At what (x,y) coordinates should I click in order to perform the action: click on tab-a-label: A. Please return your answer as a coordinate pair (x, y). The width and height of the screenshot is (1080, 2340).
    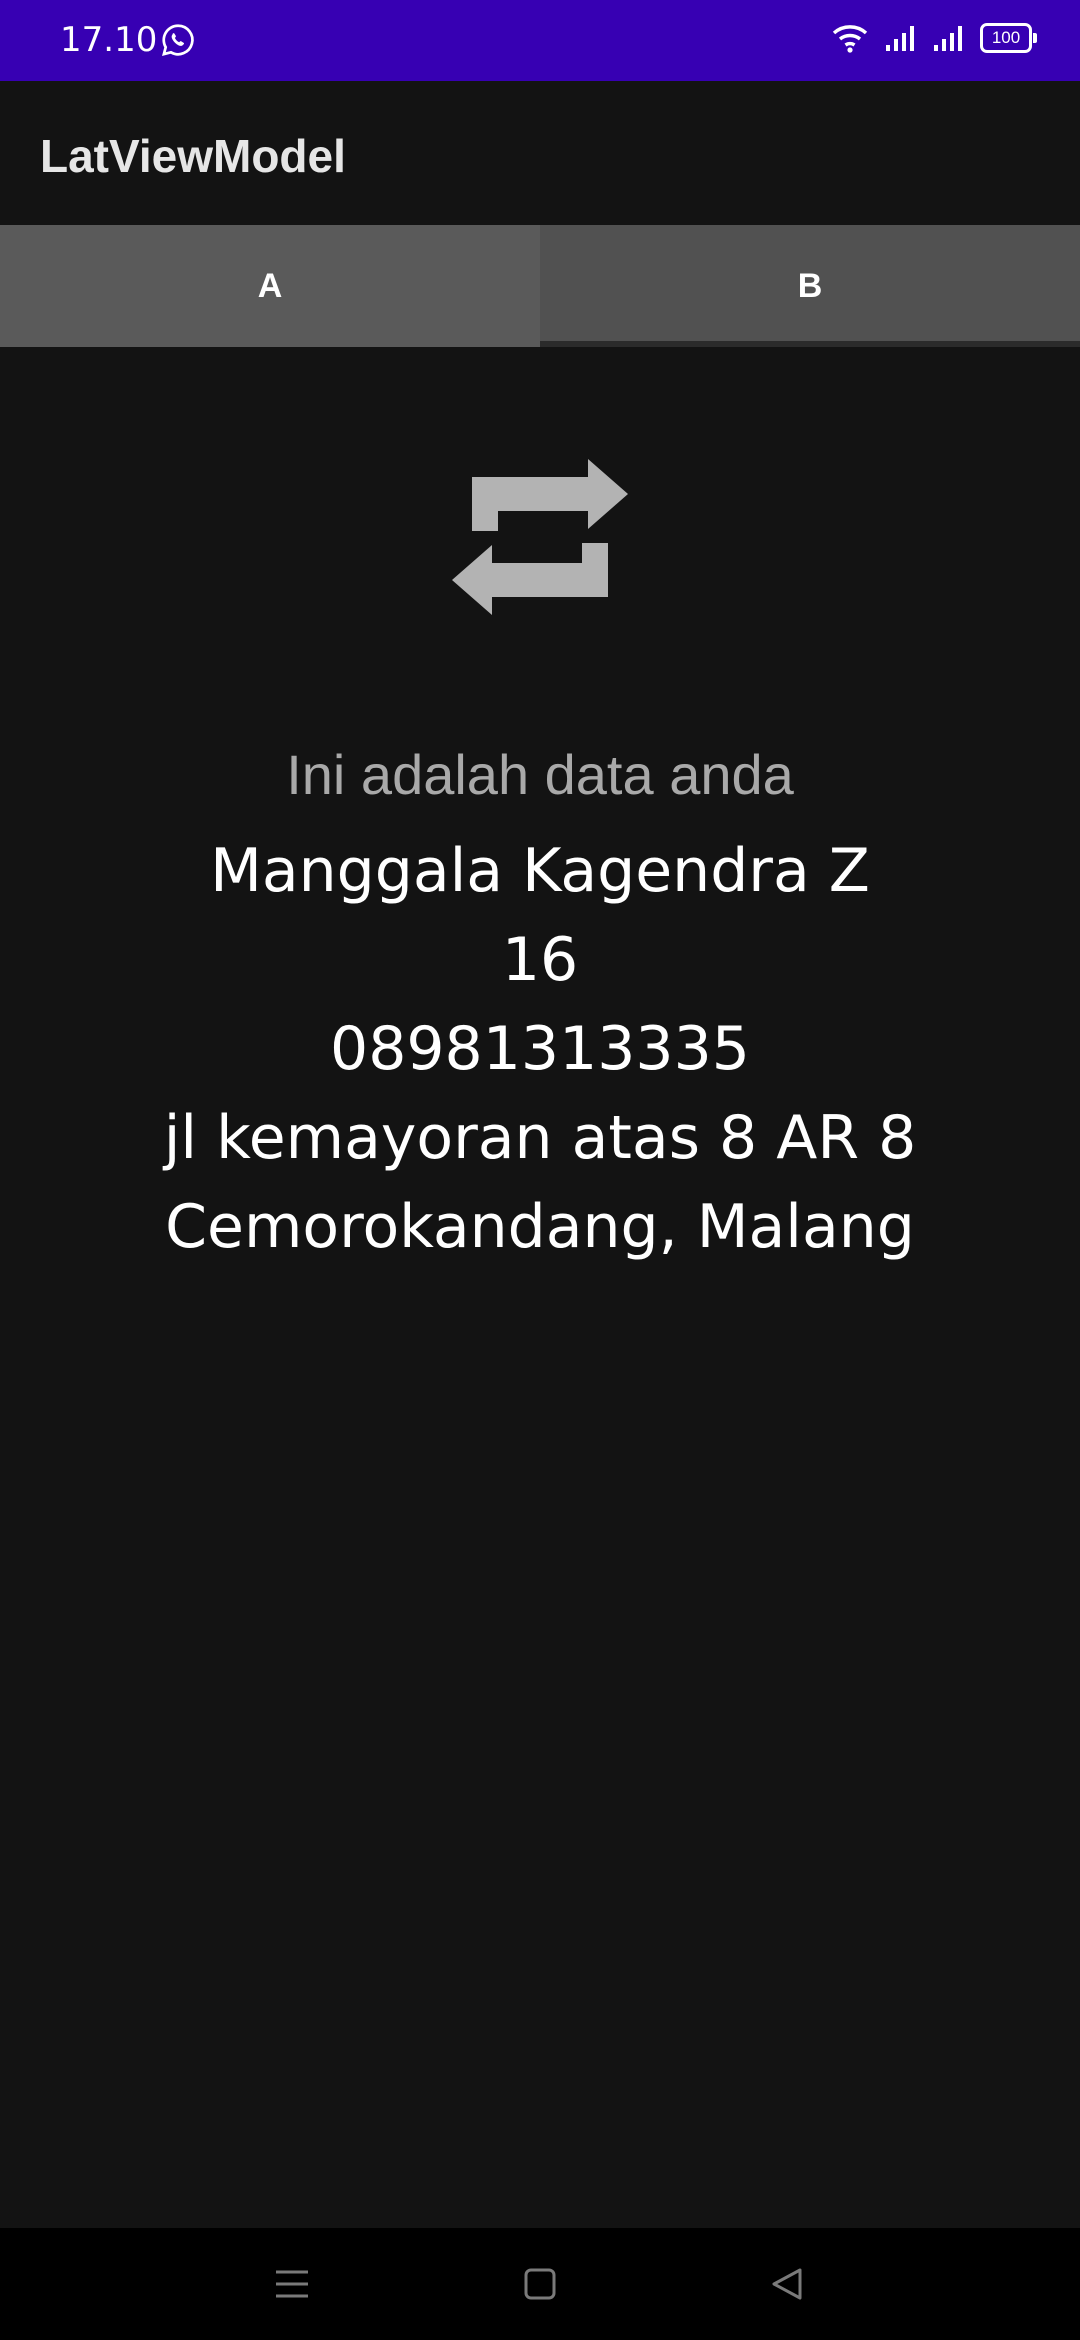
    Looking at the image, I should click on (270, 285).